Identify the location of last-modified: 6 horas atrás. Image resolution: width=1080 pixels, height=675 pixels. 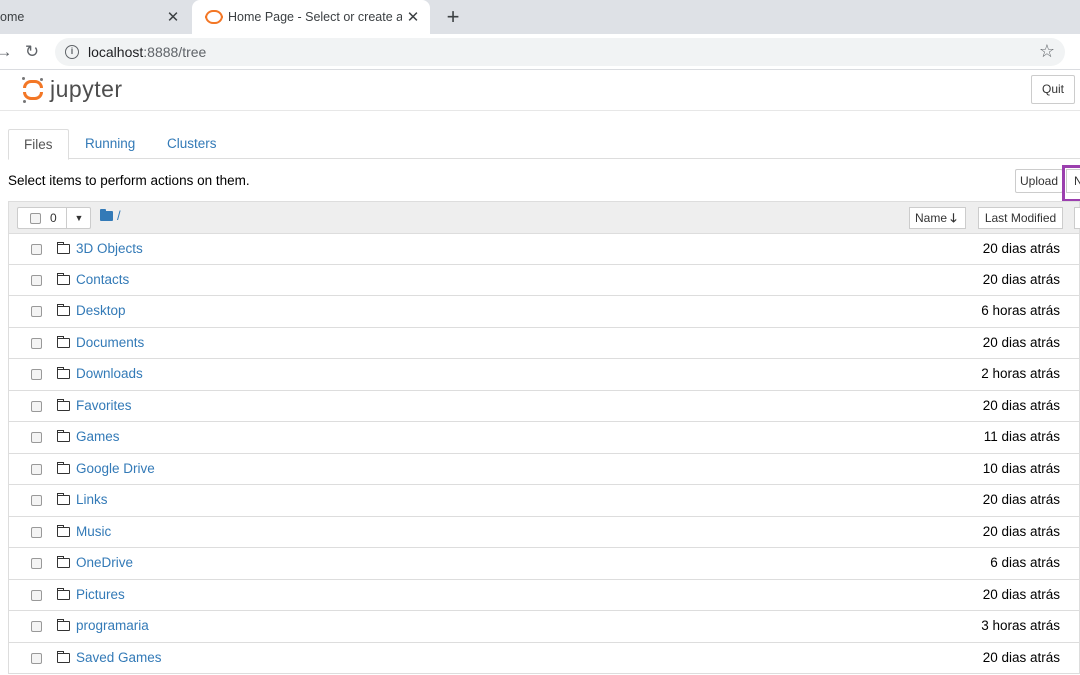
(1020, 310).